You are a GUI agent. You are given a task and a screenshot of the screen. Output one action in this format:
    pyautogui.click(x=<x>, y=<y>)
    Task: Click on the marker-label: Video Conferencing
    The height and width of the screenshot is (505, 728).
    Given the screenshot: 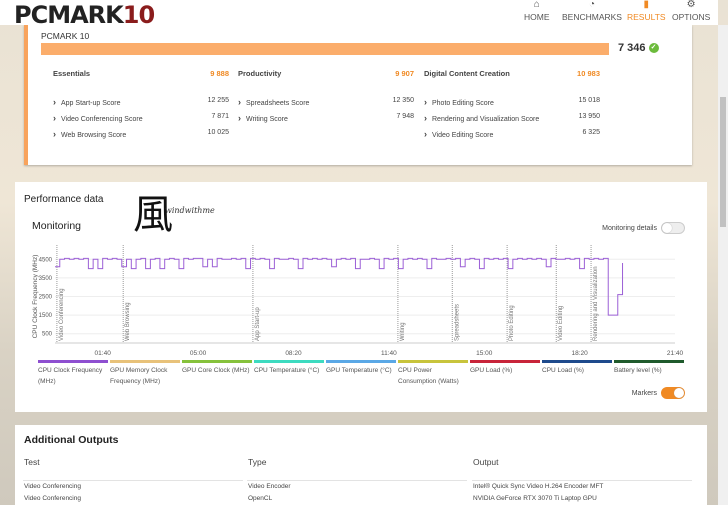 What is the action you would take?
    pyautogui.click(x=62, y=314)
    